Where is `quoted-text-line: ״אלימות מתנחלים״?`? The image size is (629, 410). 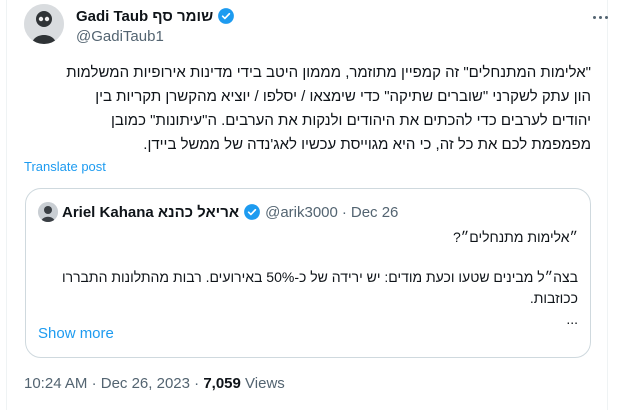 quoted-text-line: ״אלימות מתנחלים״? is located at coordinates (515, 237).